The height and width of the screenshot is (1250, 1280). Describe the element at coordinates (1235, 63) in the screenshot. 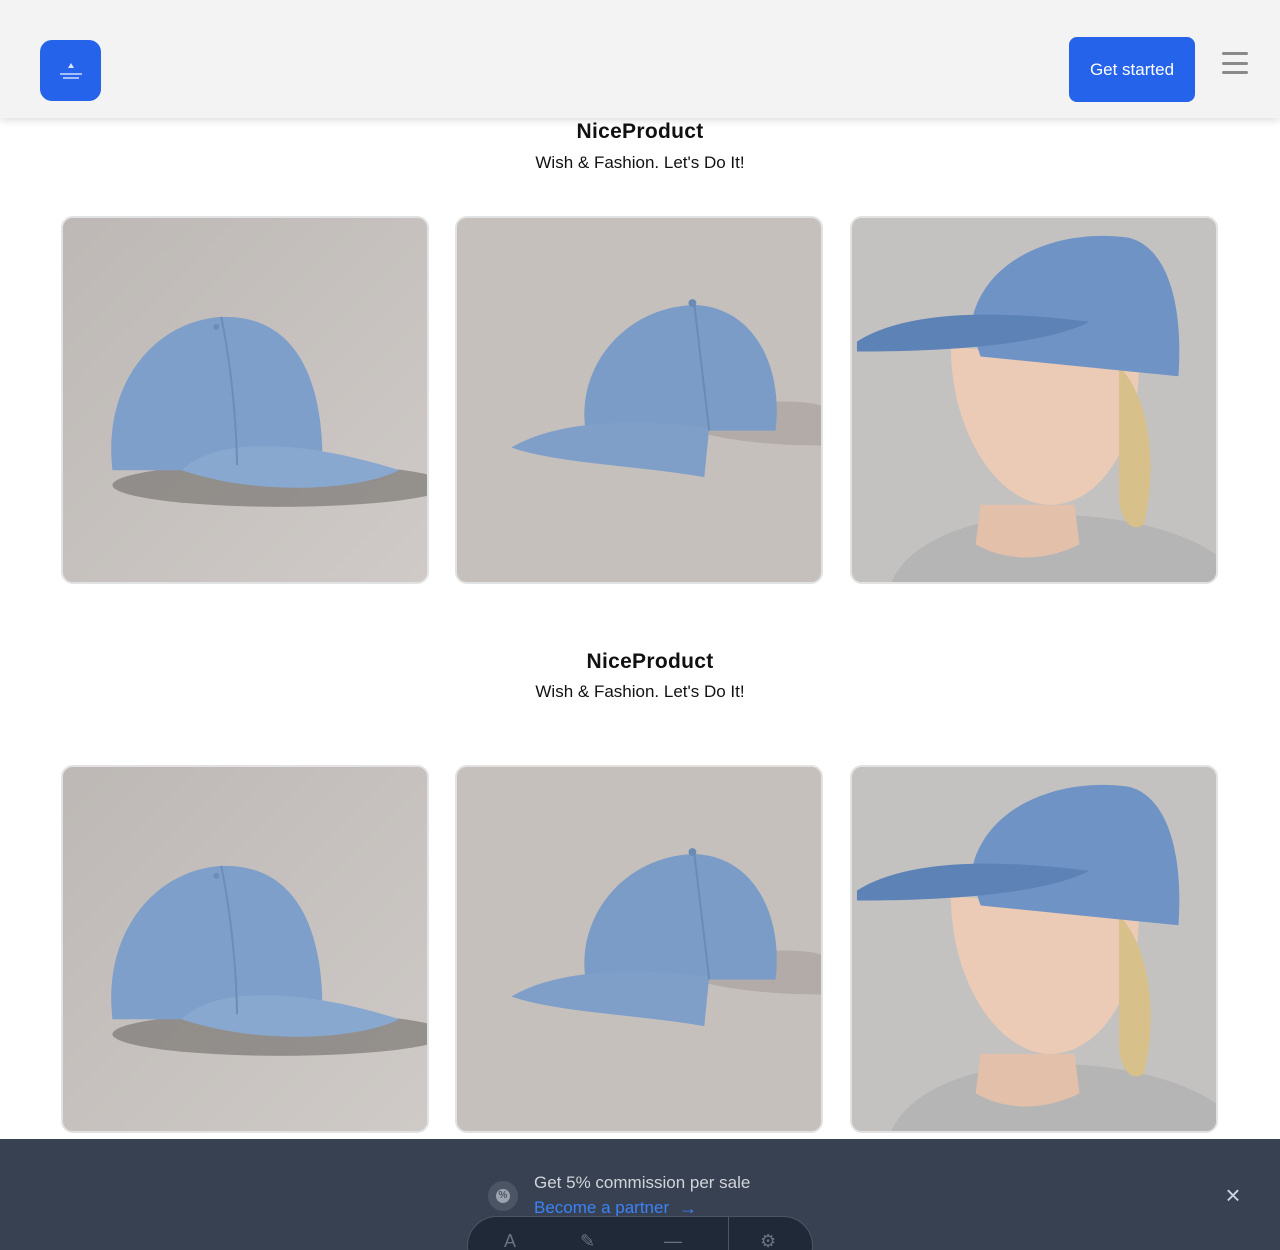

I see `hamburger-menu-icon` at that location.